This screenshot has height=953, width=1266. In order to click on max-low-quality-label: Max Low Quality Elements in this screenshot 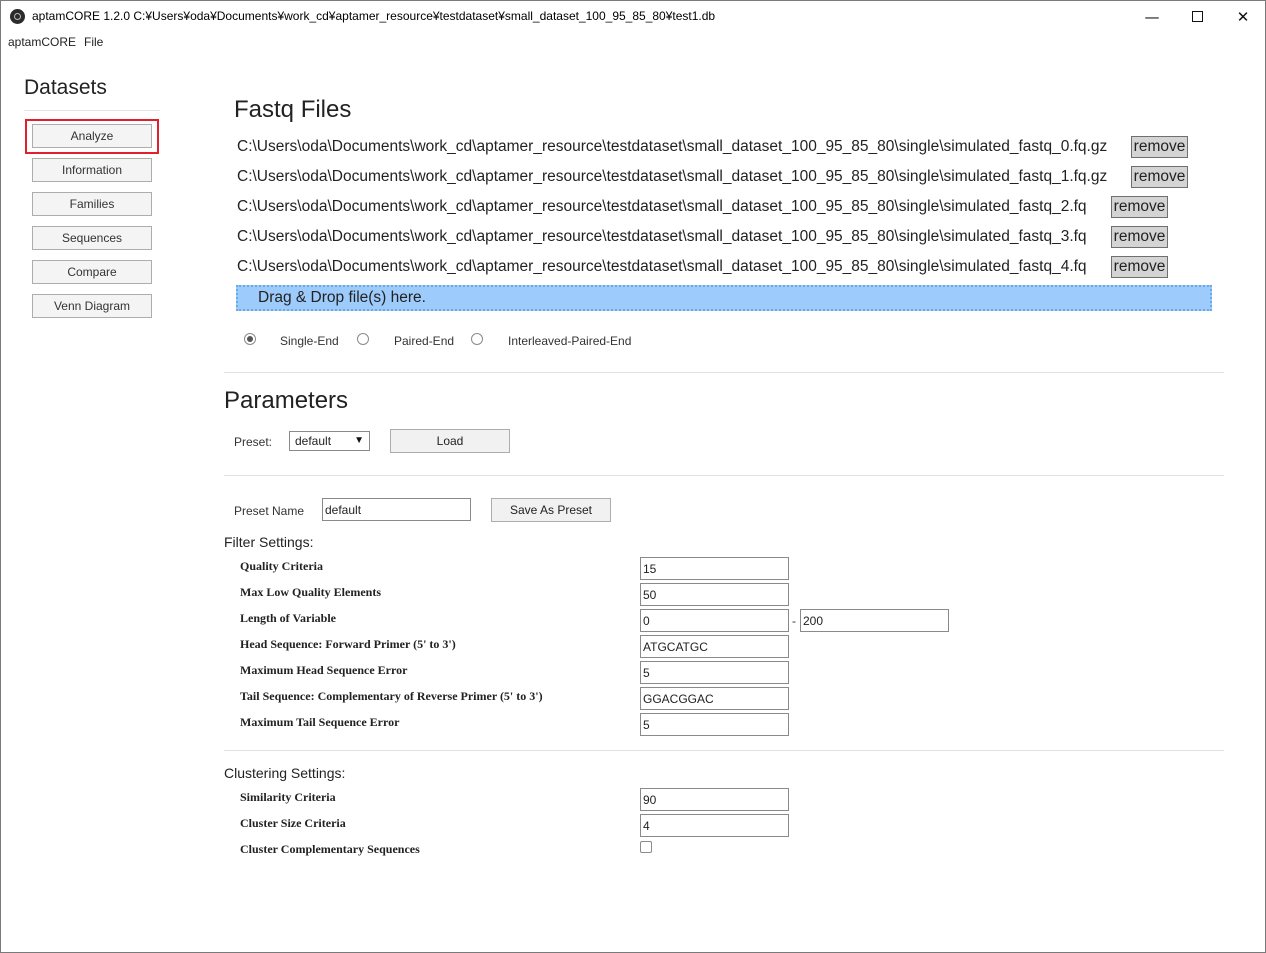, I will do `click(310, 592)`.